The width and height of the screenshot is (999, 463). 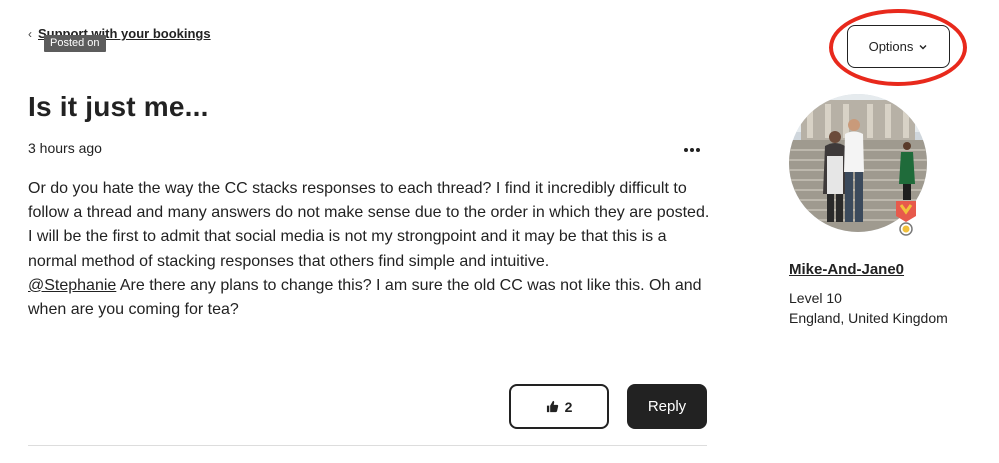 What do you see at coordinates (906, 218) in the screenshot?
I see `level-badge-icon` at bounding box center [906, 218].